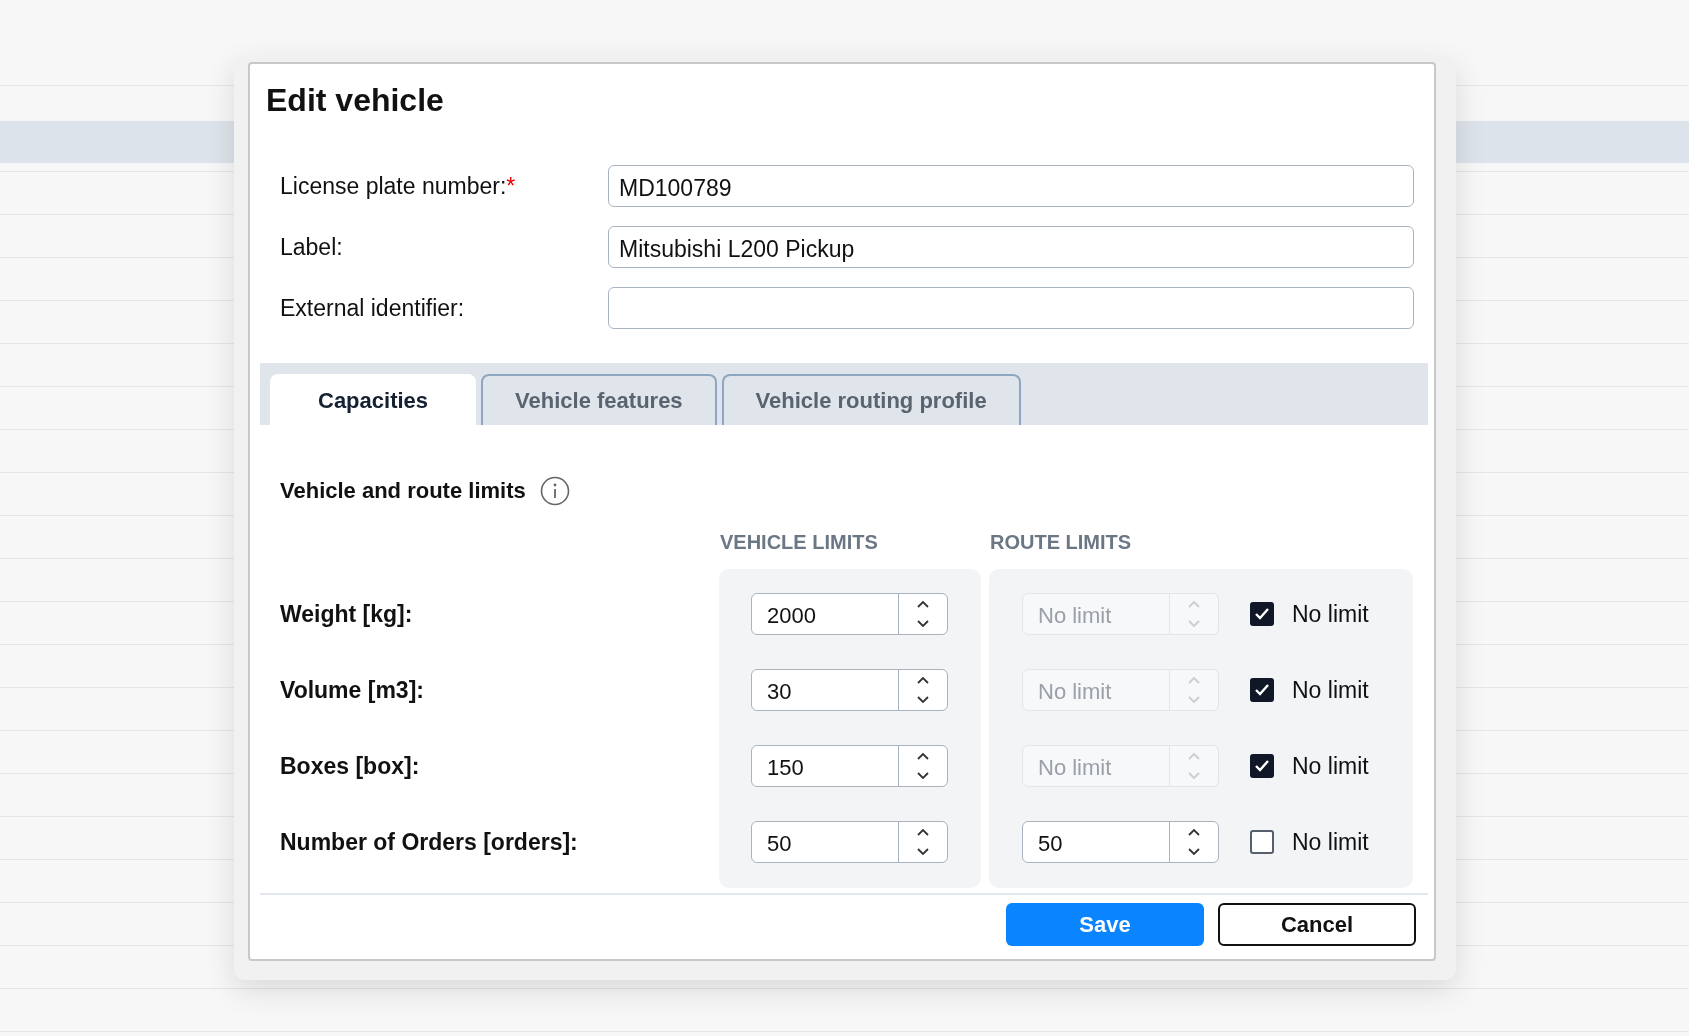  Describe the element at coordinates (554, 491) in the screenshot. I see `info-icon` at that location.